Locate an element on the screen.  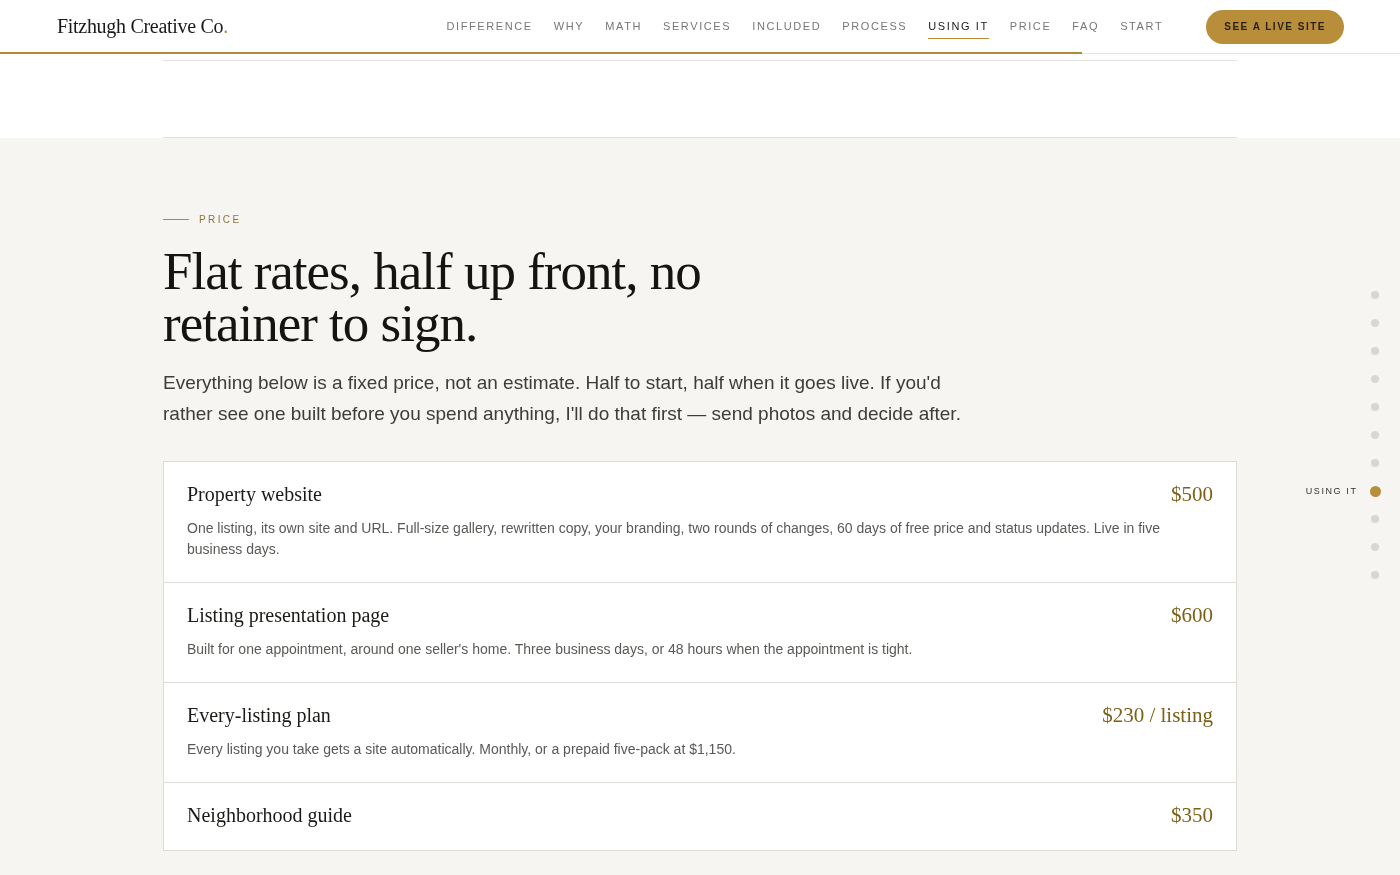
nav-link: DIFFERENCE is located at coordinates (489, 26).